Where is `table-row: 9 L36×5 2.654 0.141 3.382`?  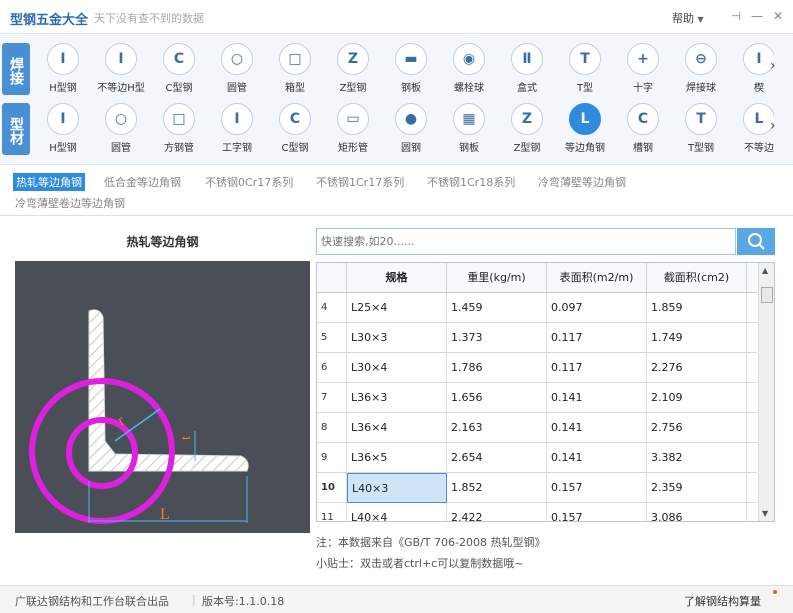
table-row: 9 L36×5 2.654 0.141 3.382 is located at coordinates (537, 458).